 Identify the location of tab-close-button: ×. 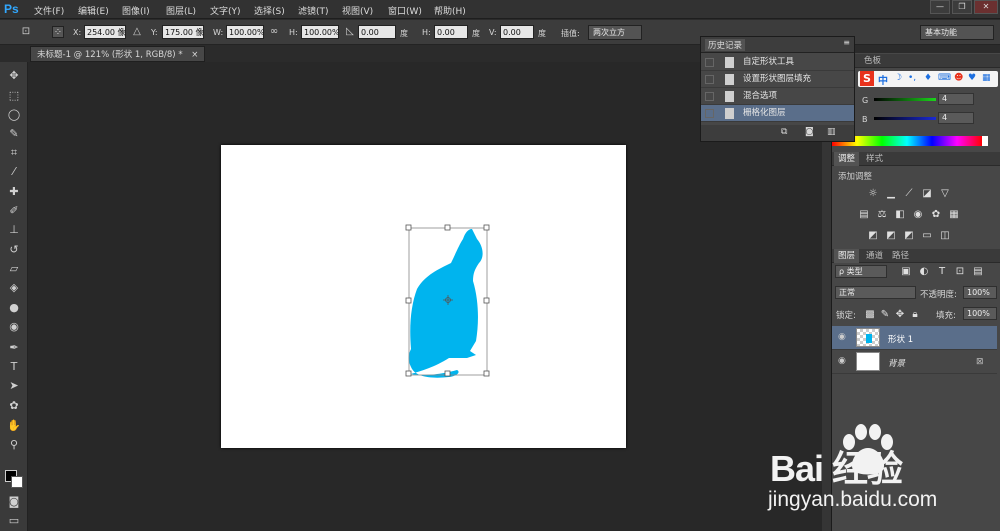
(194, 55).